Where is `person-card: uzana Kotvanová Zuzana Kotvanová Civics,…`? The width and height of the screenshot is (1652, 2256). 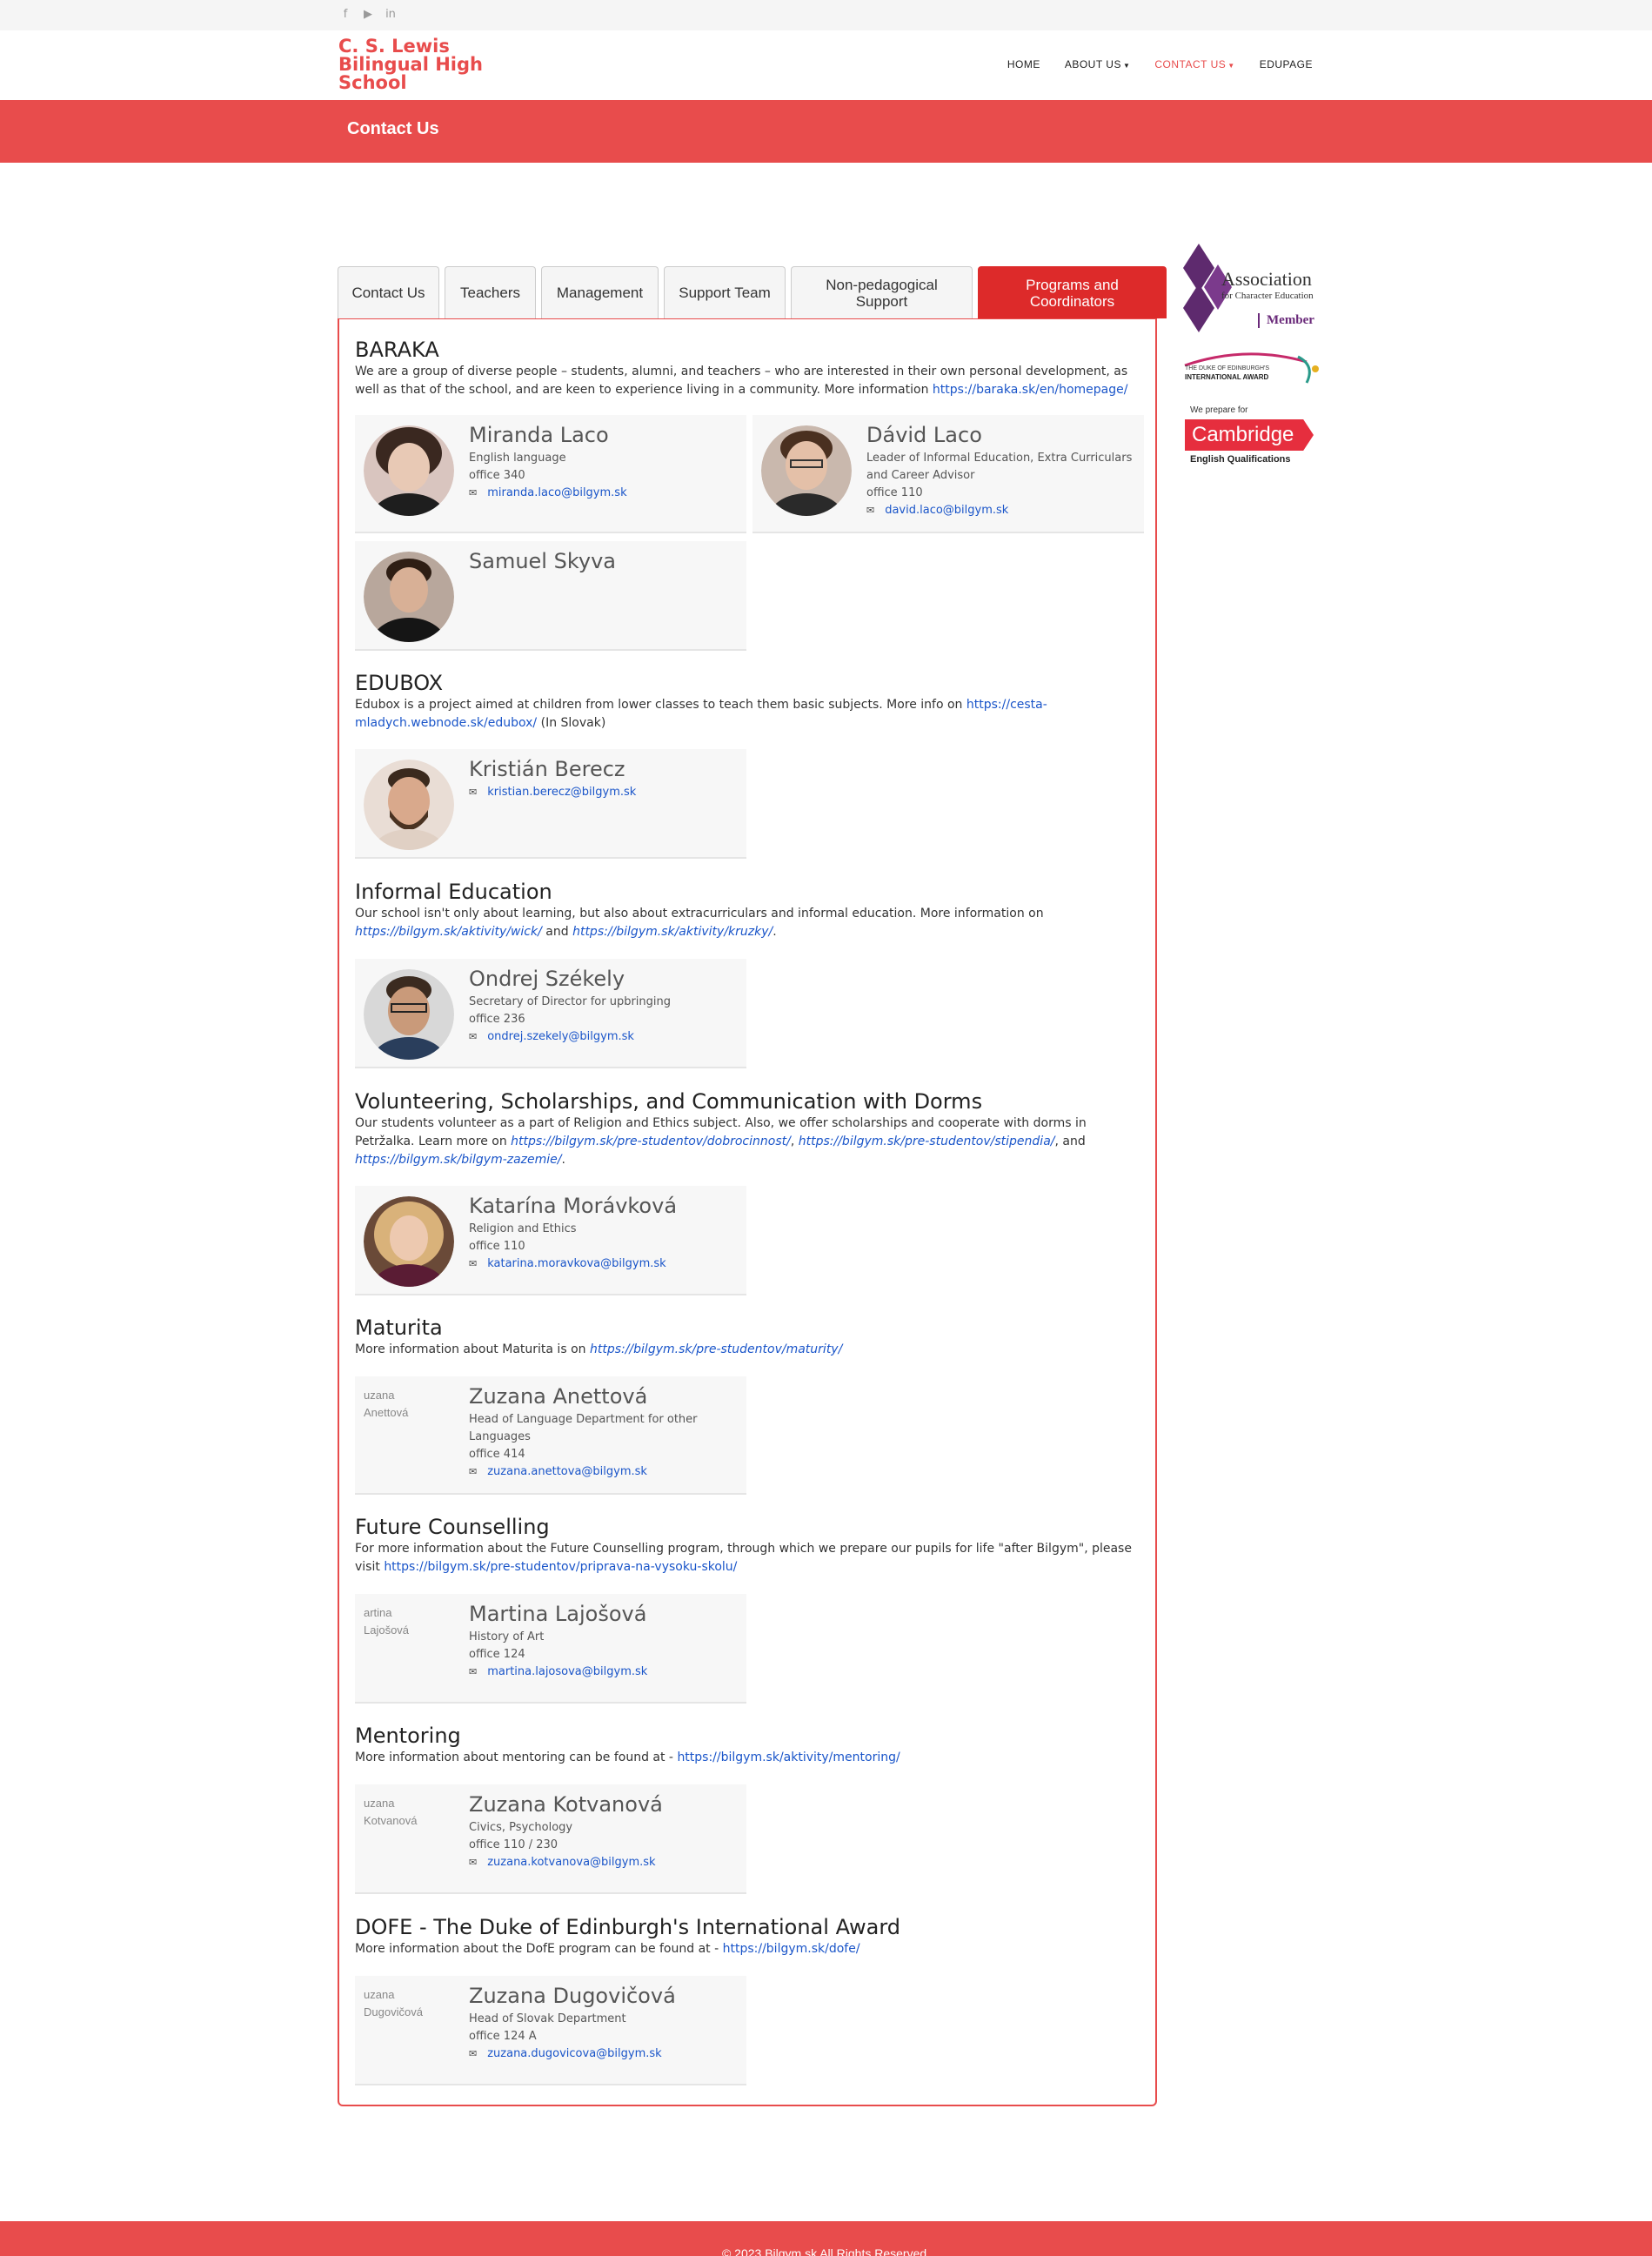 person-card: uzana Kotvanová Zuzana Kotvanová Civics,… is located at coordinates (550, 1839).